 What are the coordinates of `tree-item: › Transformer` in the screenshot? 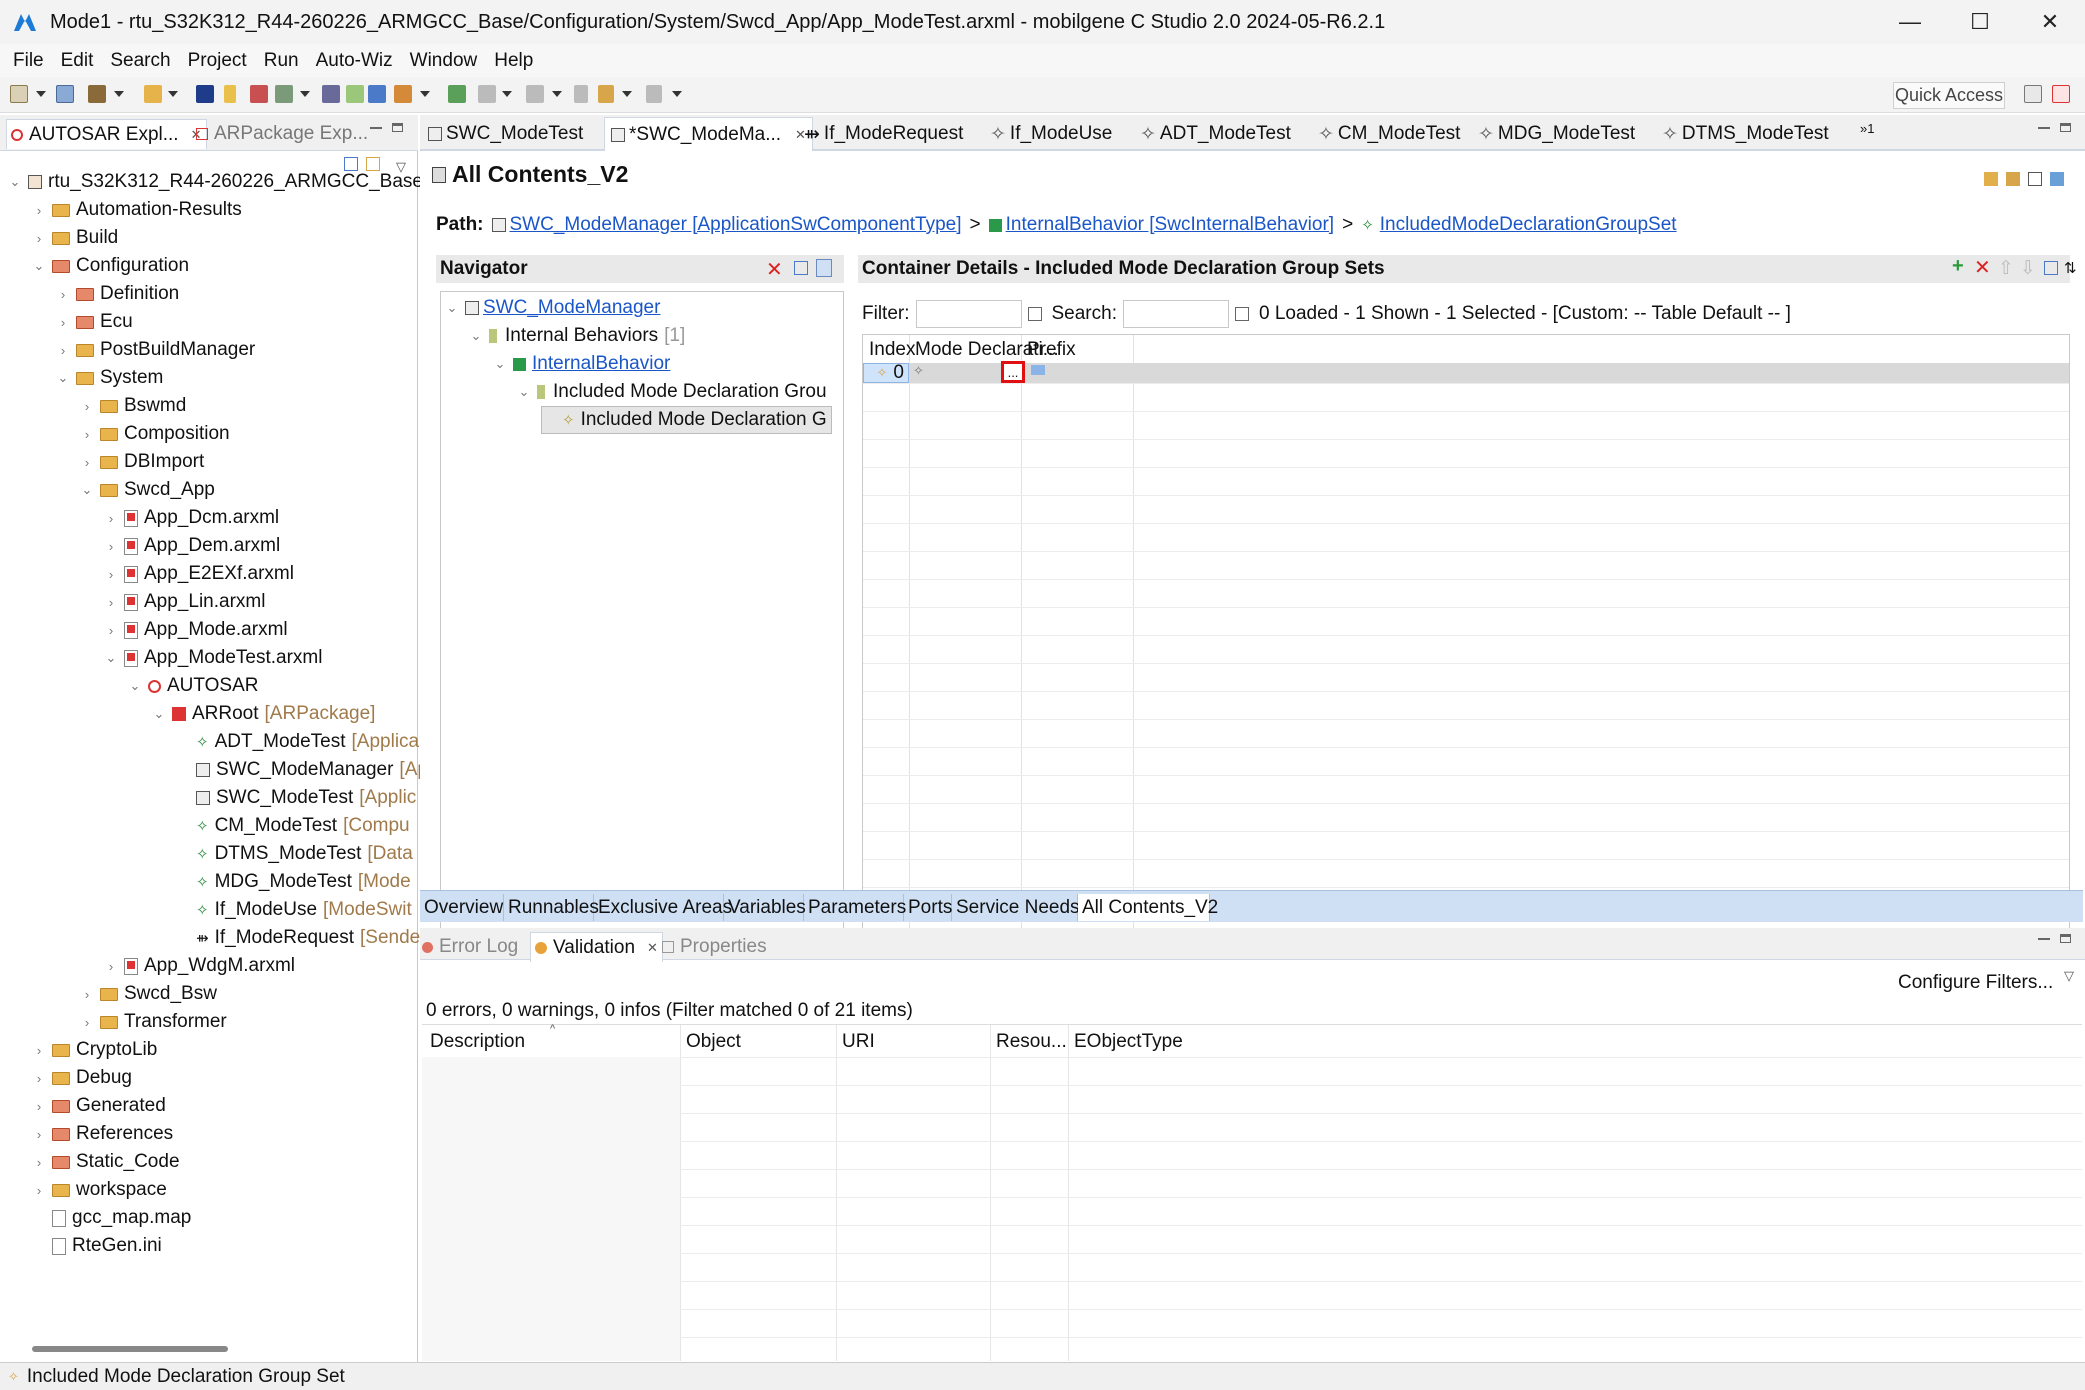 It's located at (153, 1022).